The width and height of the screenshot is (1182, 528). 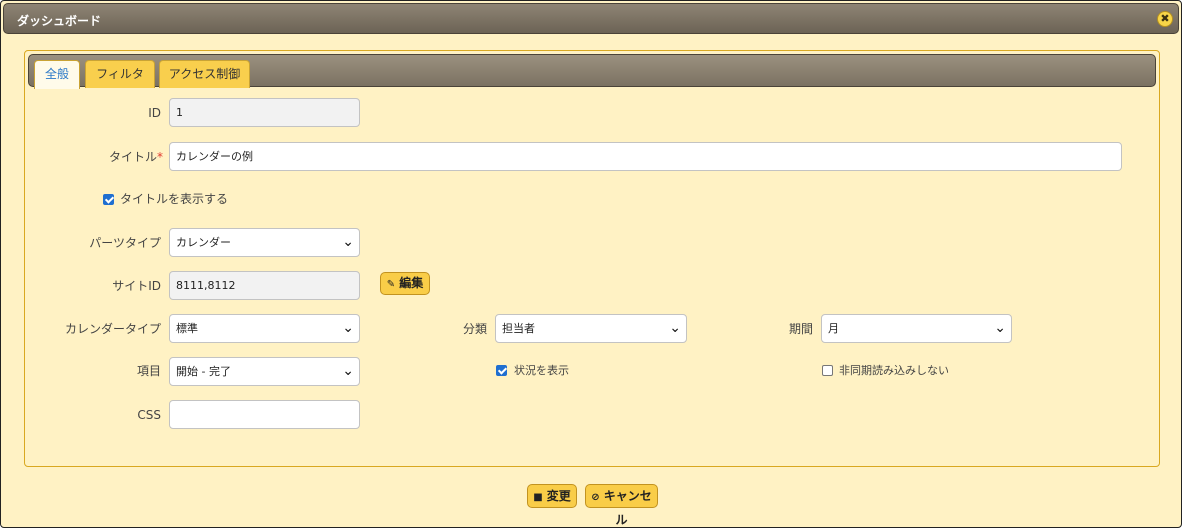 What do you see at coordinates (916, 328) in the screenshot?
I see `period-select: 月 ⌄` at bounding box center [916, 328].